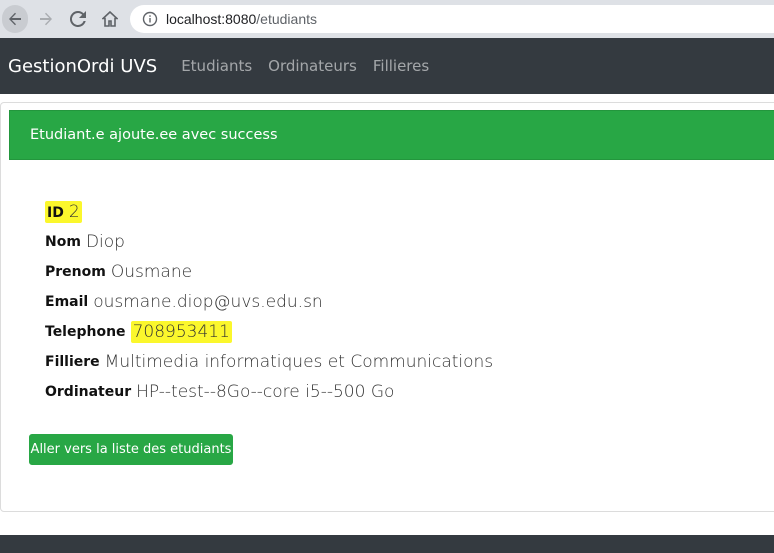 The width and height of the screenshot is (774, 553). What do you see at coordinates (63, 242) in the screenshot?
I see `nom-label: Nom` at bounding box center [63, 242].